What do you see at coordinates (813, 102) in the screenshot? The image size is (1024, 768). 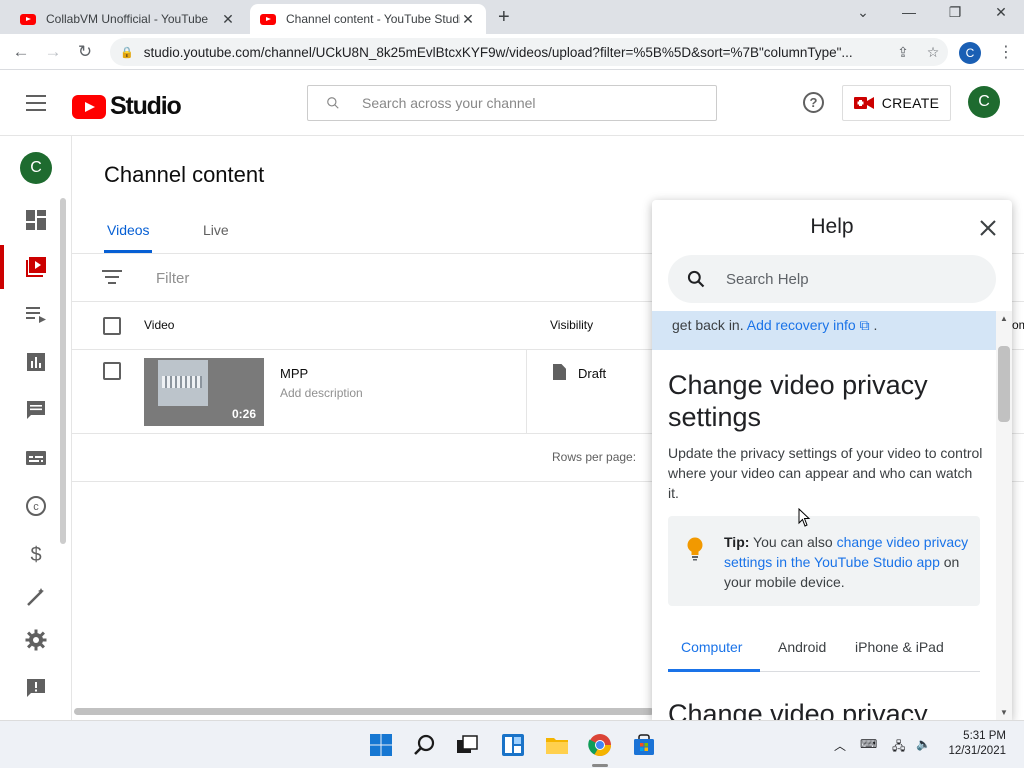 I see `help-icon: ?` at bounding box center [813, 102].